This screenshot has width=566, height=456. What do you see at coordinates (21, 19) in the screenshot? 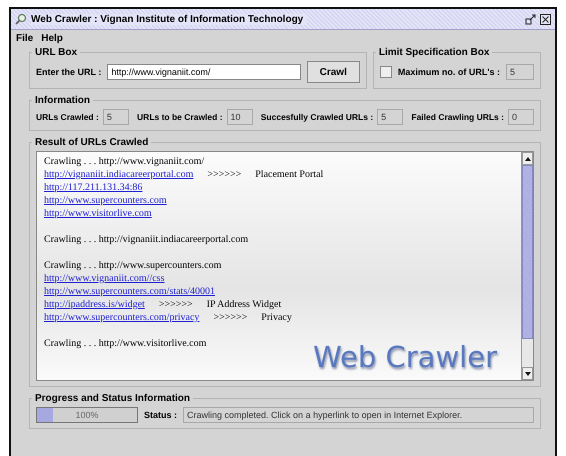
I see `magnifier-icon` at bounding box center [21, 19].